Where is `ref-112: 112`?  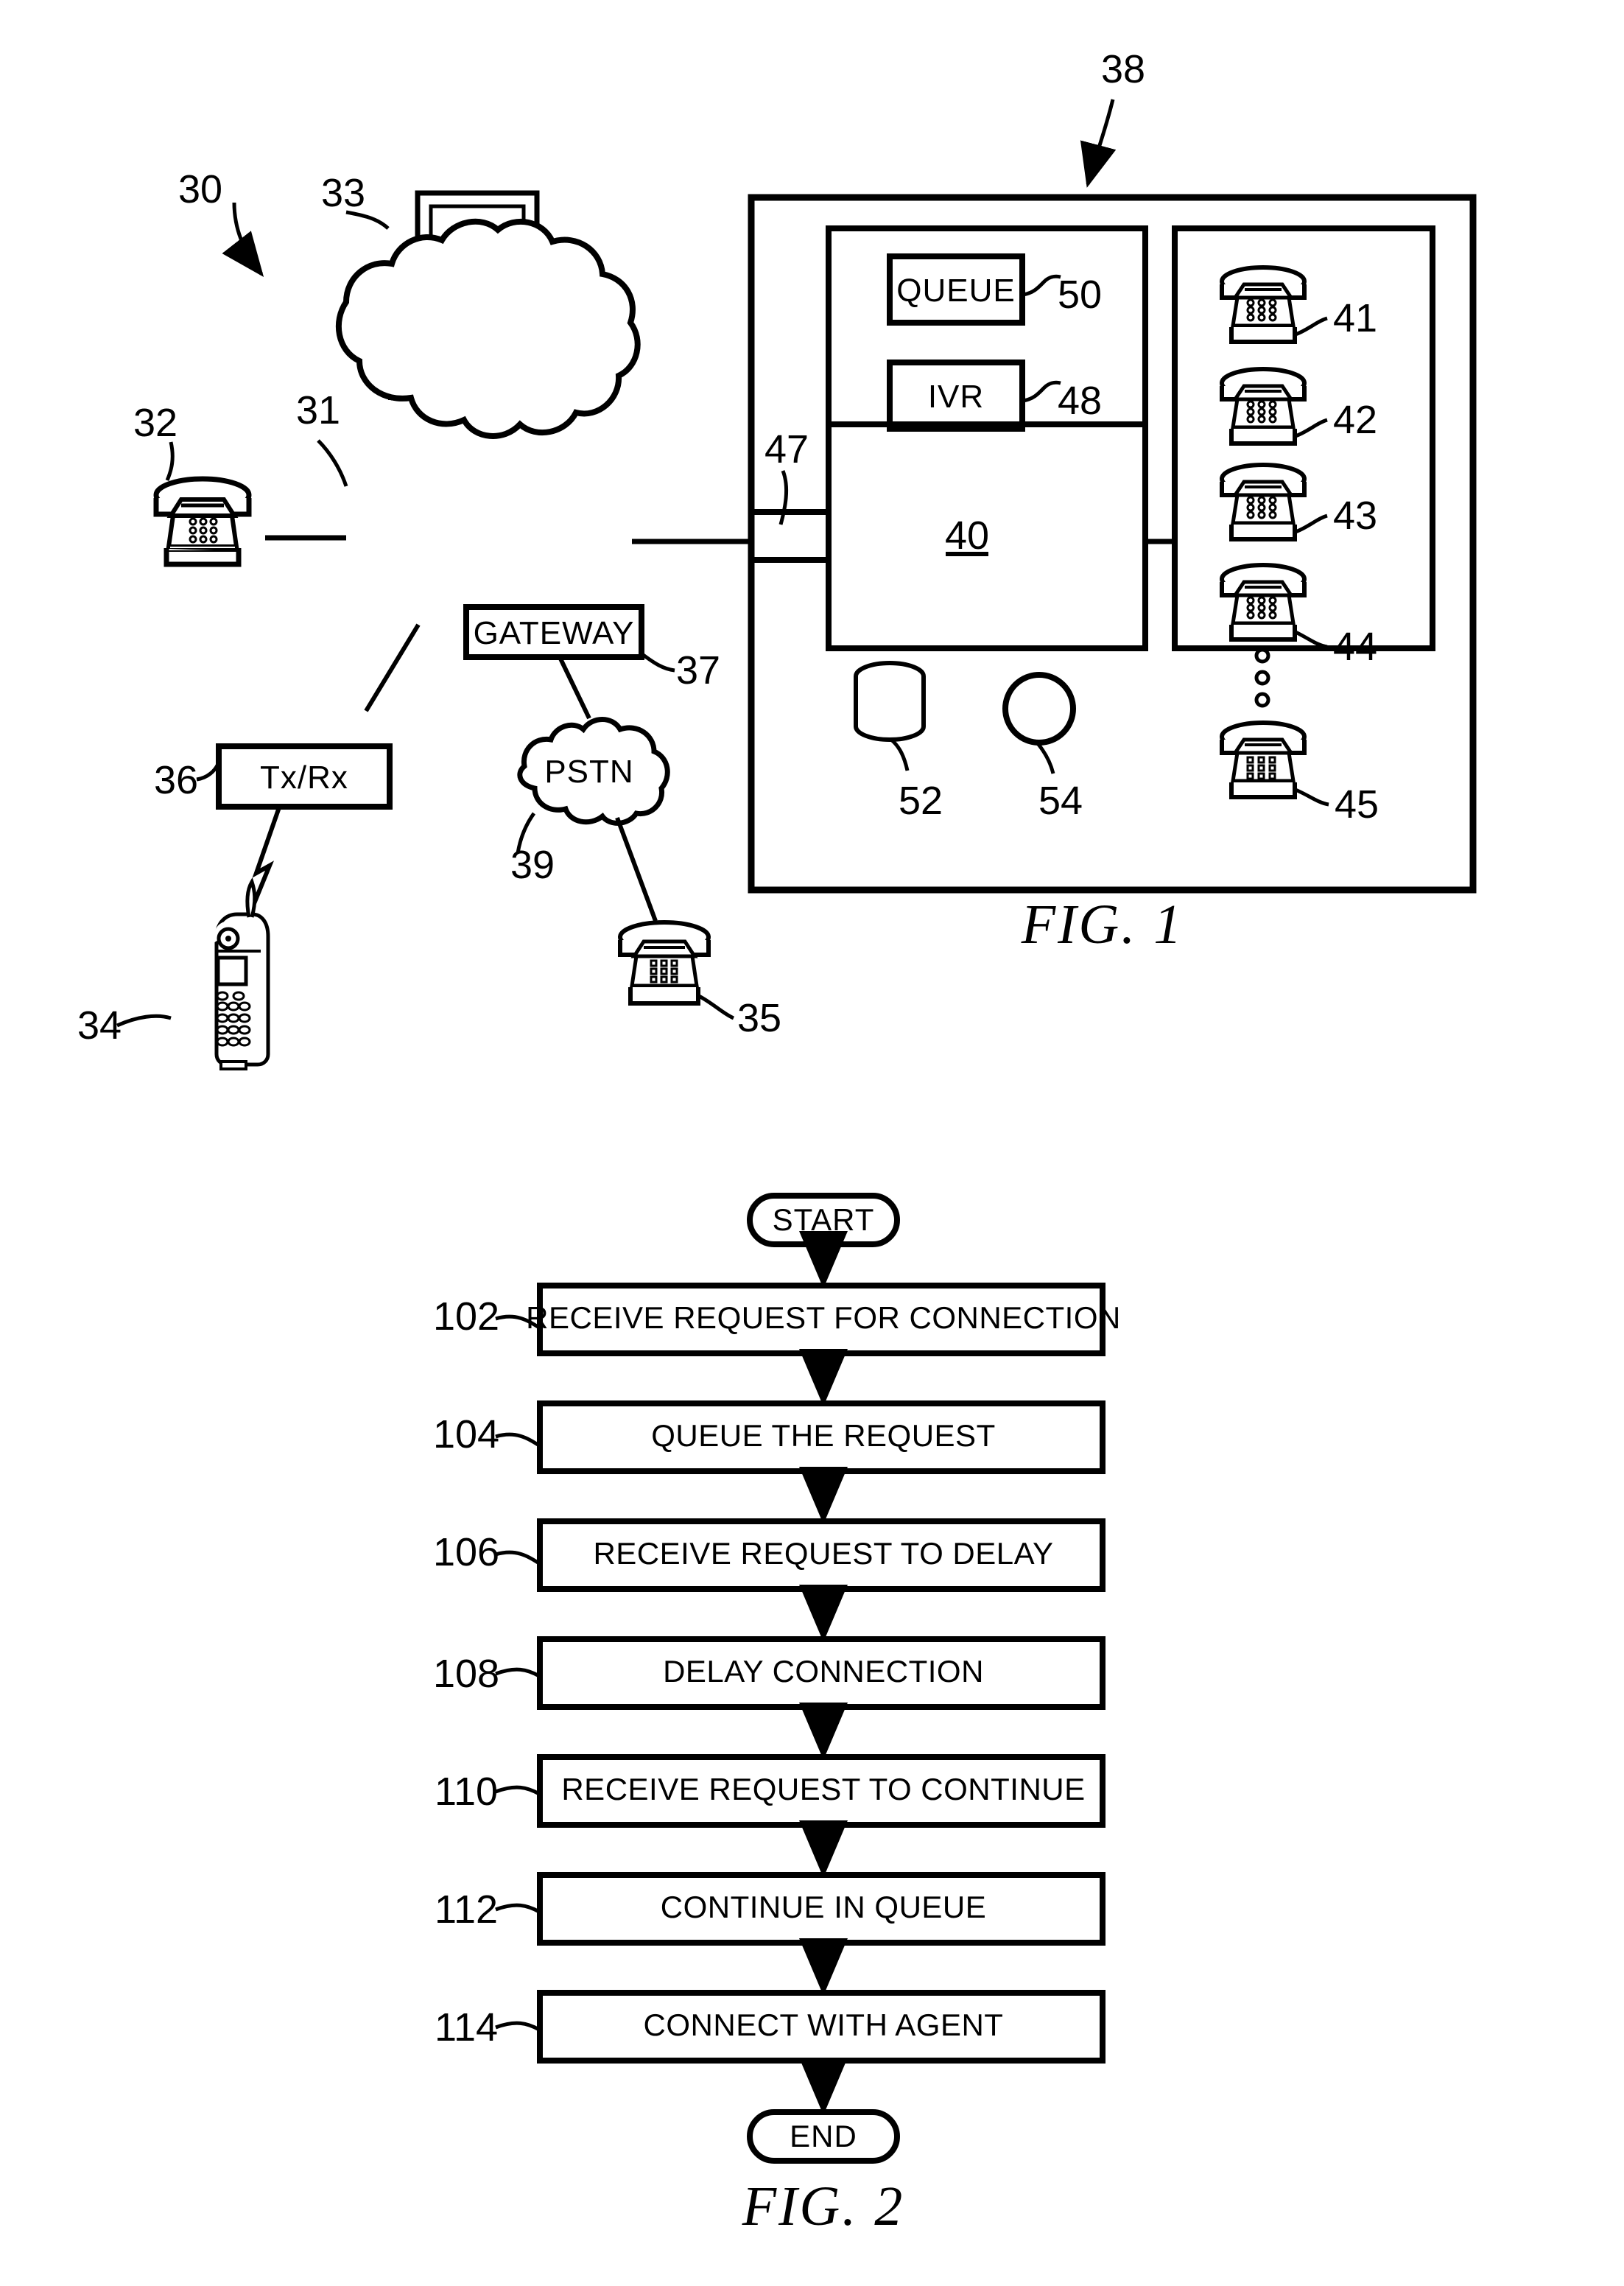 ref-112: 112 is located at coordinates (467, 1909).